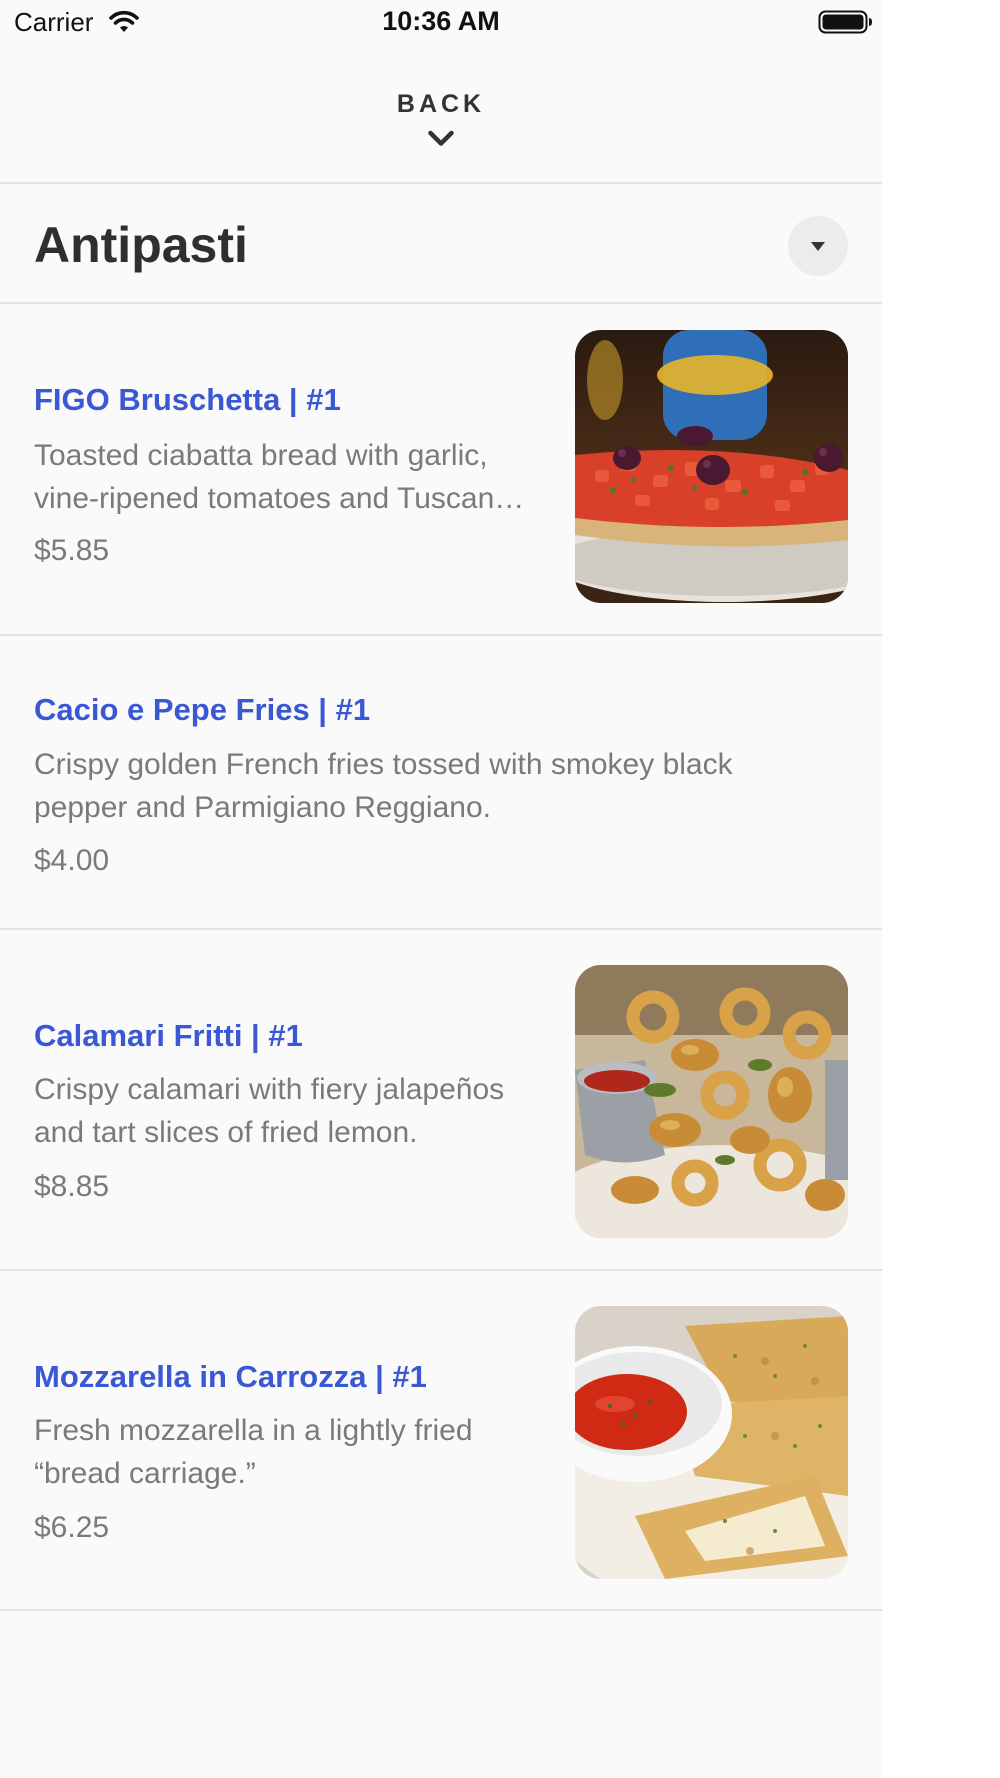 The height and width of the screenshot is (1778, 1000). What do you see at coordinates (441, 104) in the screenshot?
I see `back-label: BACK` at bounding box center [441, 104].